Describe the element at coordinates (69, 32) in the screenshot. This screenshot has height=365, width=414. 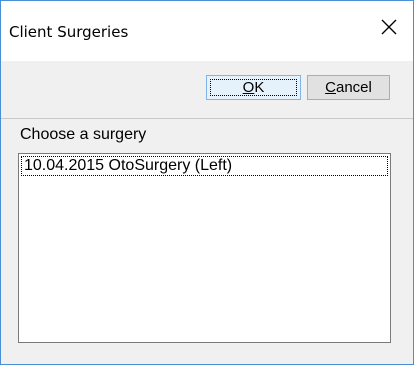
I see `window-title: Client Surgeries` at that location.